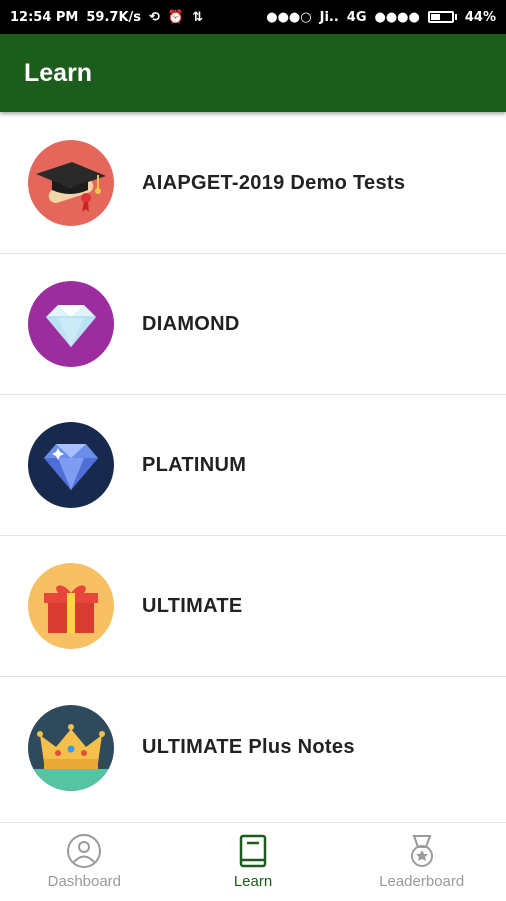  What do you see at coordinates (71, 183) in the screenshot?
I see `graduation-cap-icon` at bounding box center [71, 183].